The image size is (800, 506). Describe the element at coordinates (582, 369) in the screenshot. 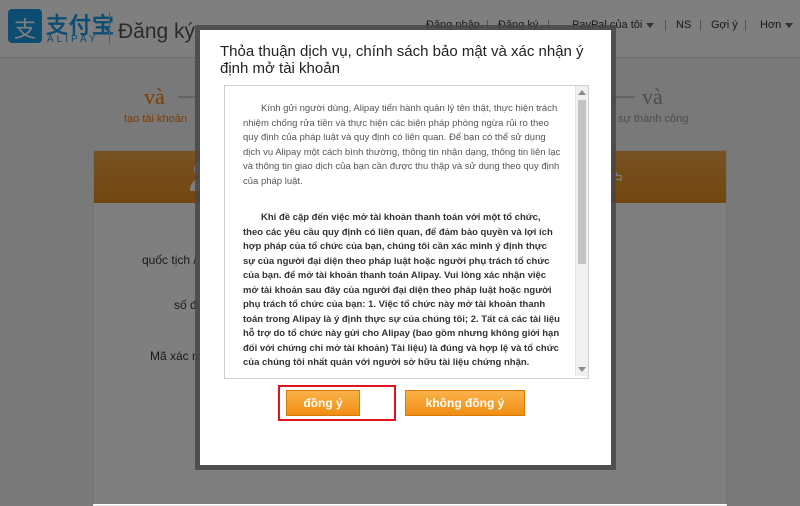

I see `scroll-down-icon` at that location.